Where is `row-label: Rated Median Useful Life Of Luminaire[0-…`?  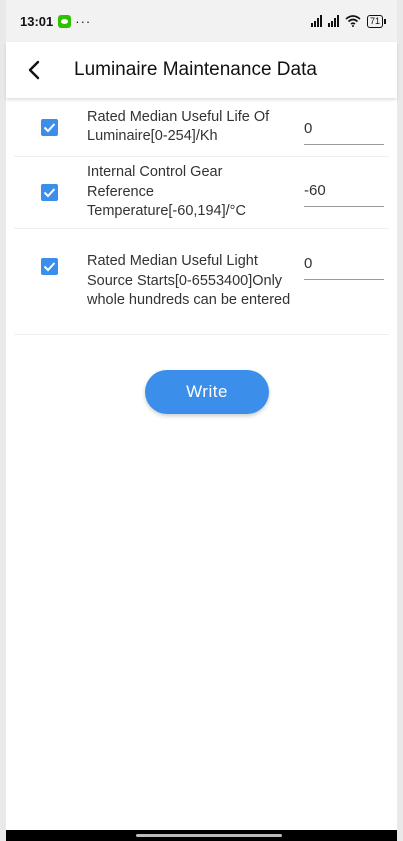
row-label: Rated Median Useful Life Of Luminaire[0-… is located at coordinates (178, 126).